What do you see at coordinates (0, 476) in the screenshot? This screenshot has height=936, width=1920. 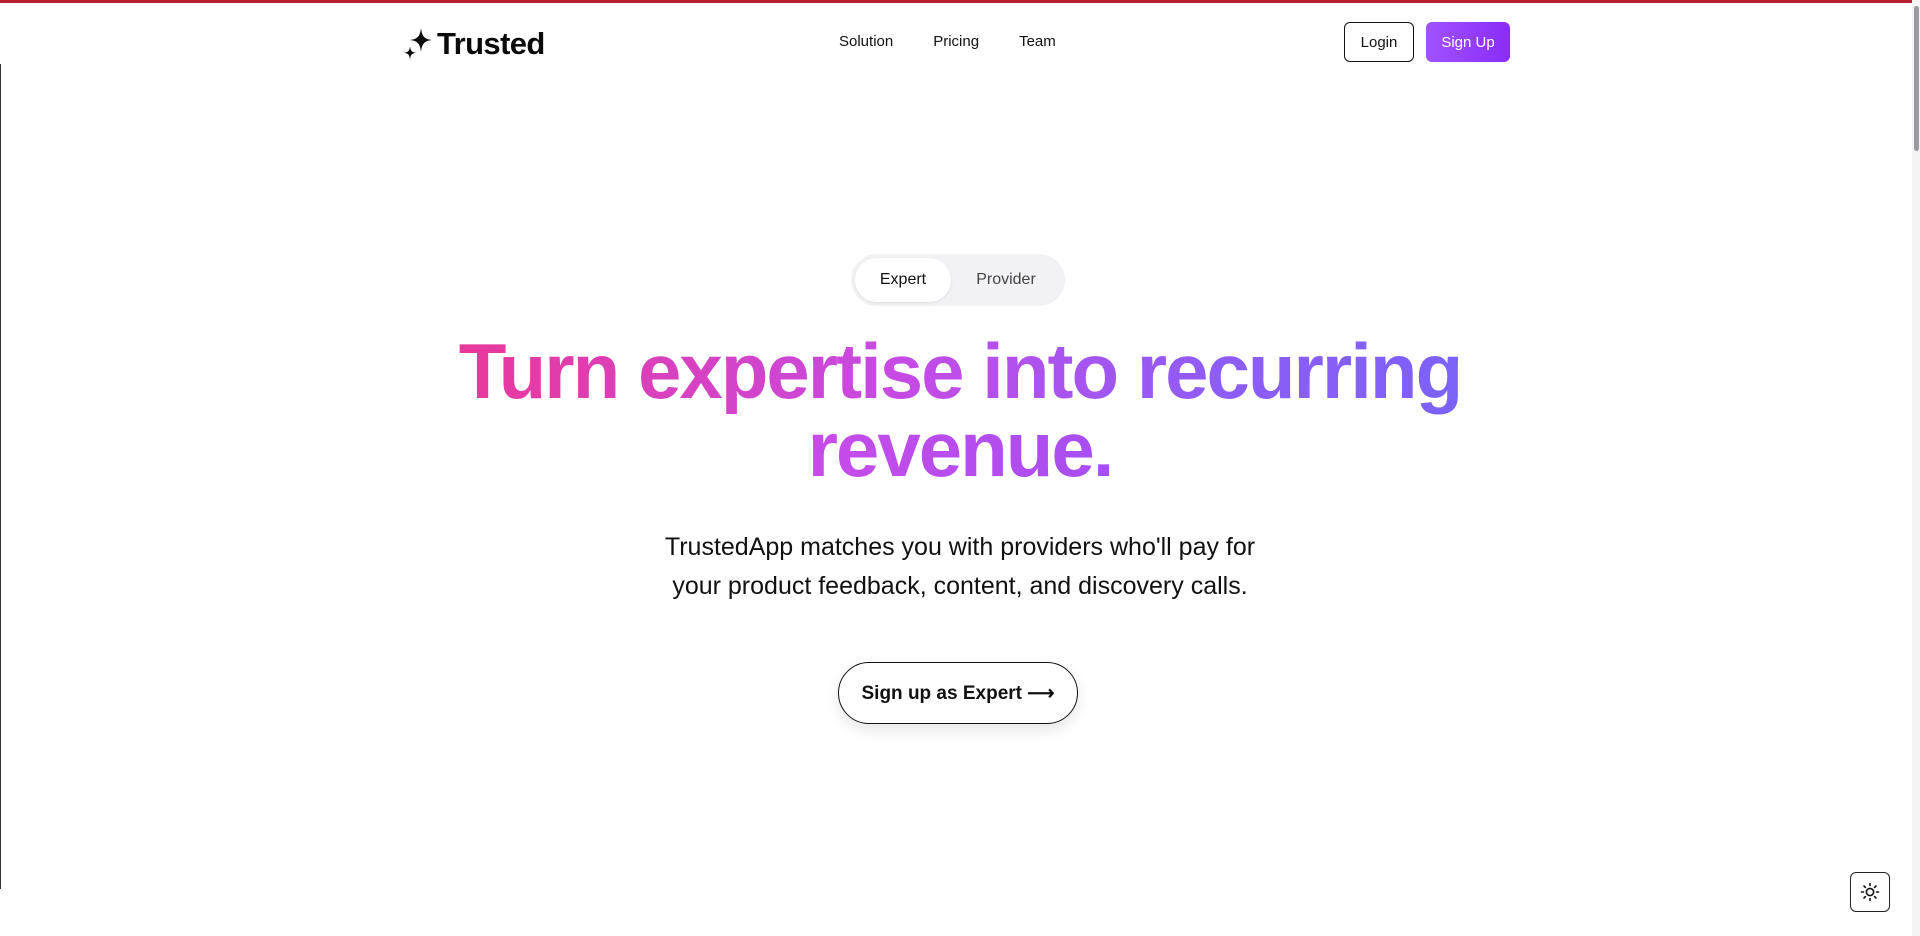 I see `left-edge-line` at bounding box center [0, 476].